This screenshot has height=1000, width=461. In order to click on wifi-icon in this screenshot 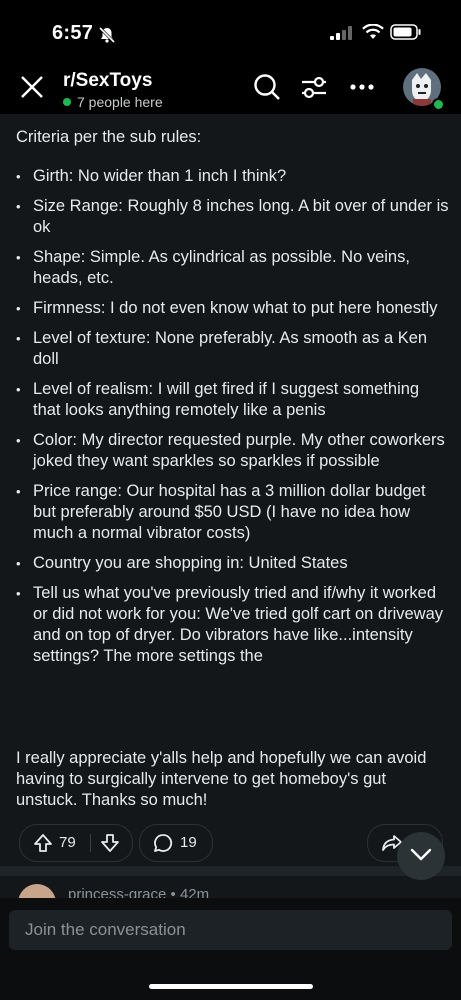, I will do `click(373, 34)`.